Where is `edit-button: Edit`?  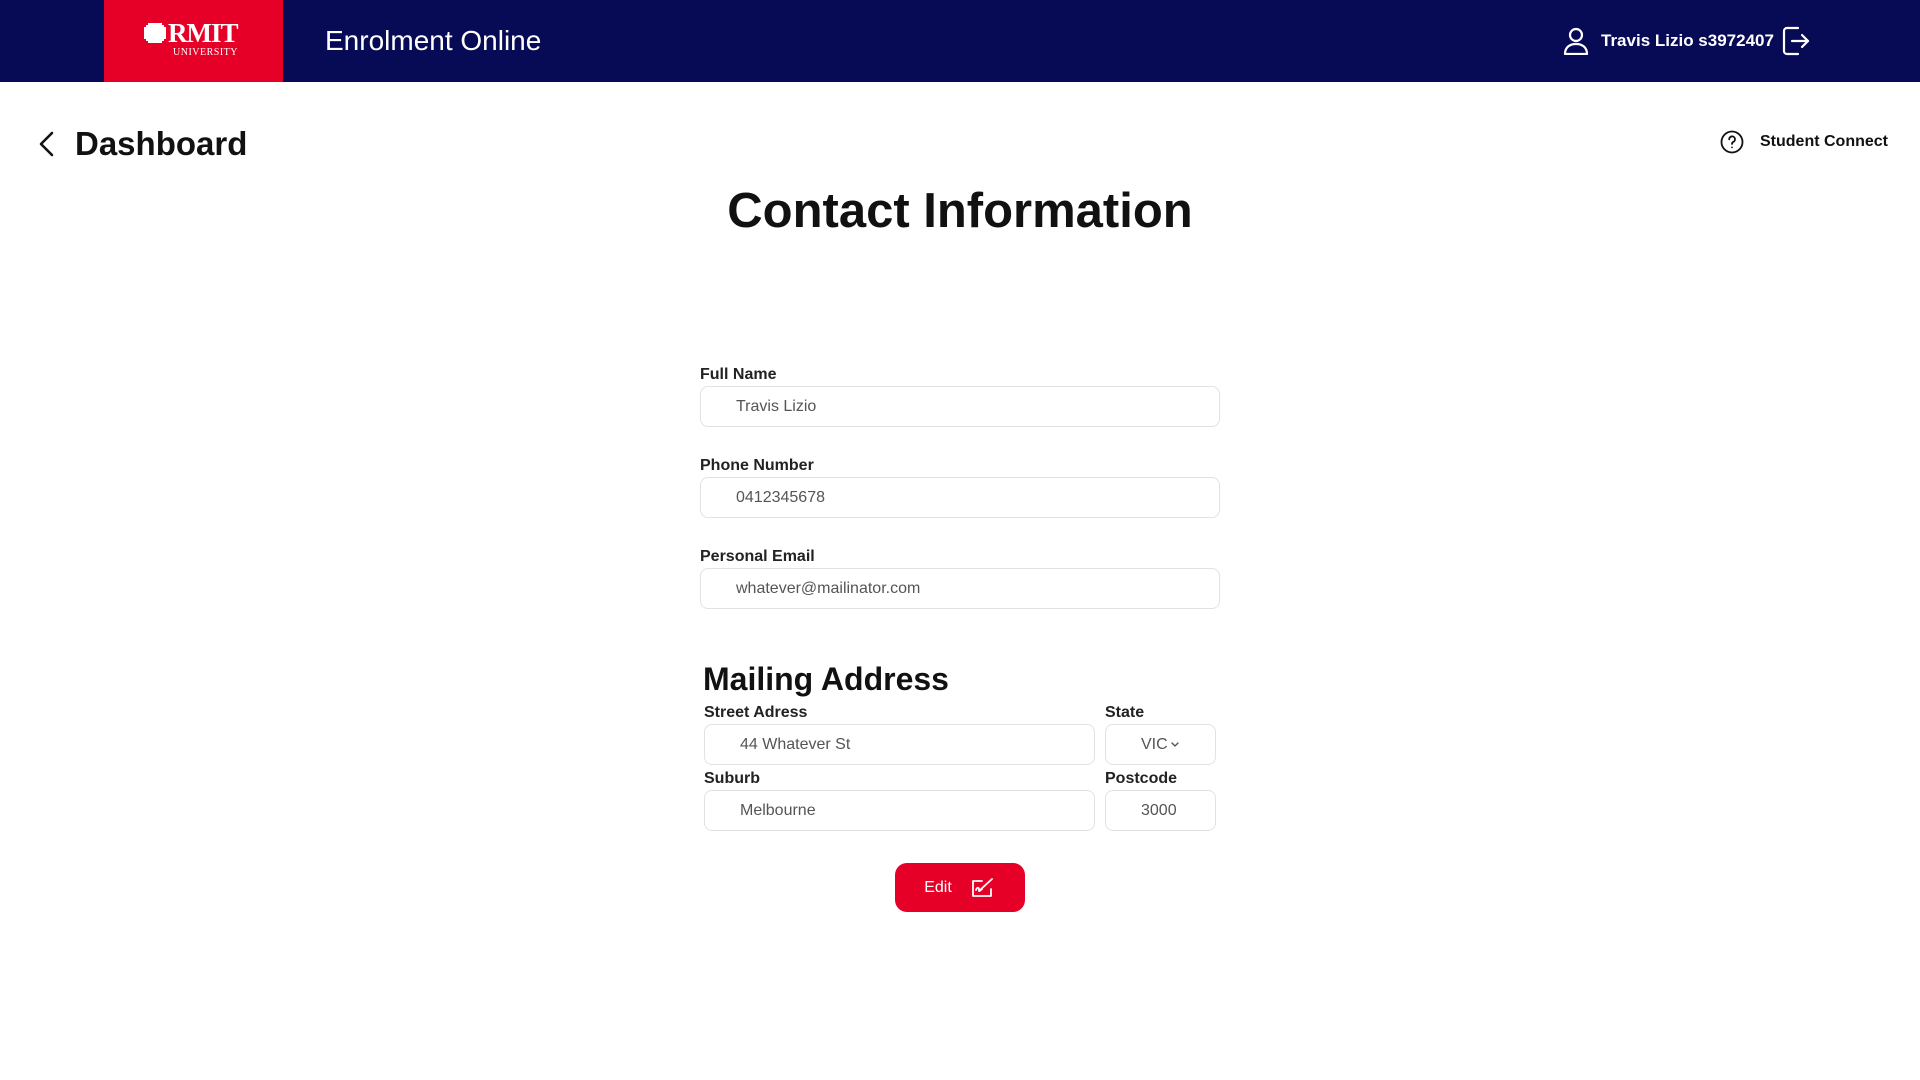
edit-button: Edit is located at coordinates (960, 887).